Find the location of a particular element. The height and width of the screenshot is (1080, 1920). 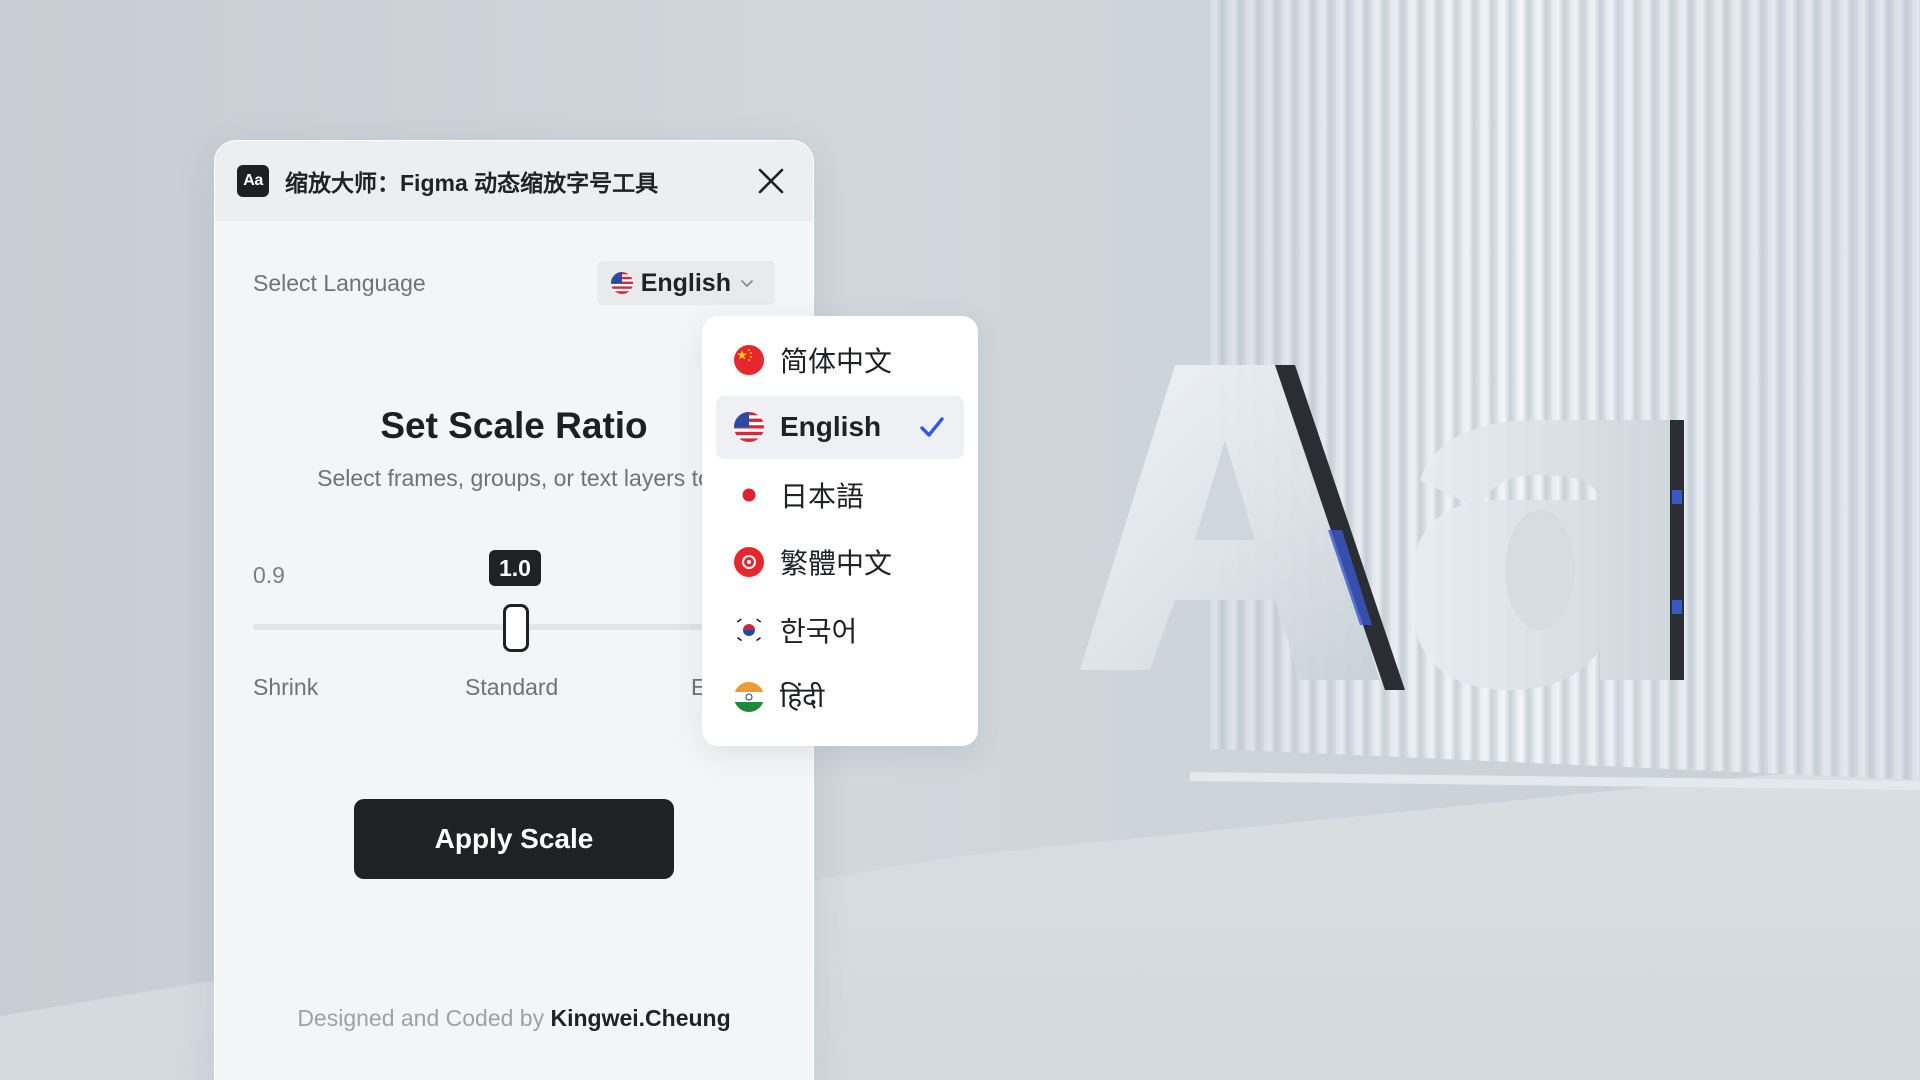

chevron-down-icon is located at coordinates (747, 283).